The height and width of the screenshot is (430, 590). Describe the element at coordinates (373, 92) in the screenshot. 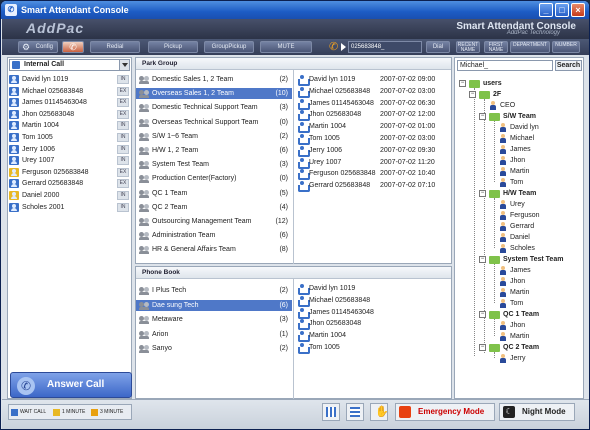

I see `parked-call-item: Michael 025683848 2007-07-02 03:00` at that location.